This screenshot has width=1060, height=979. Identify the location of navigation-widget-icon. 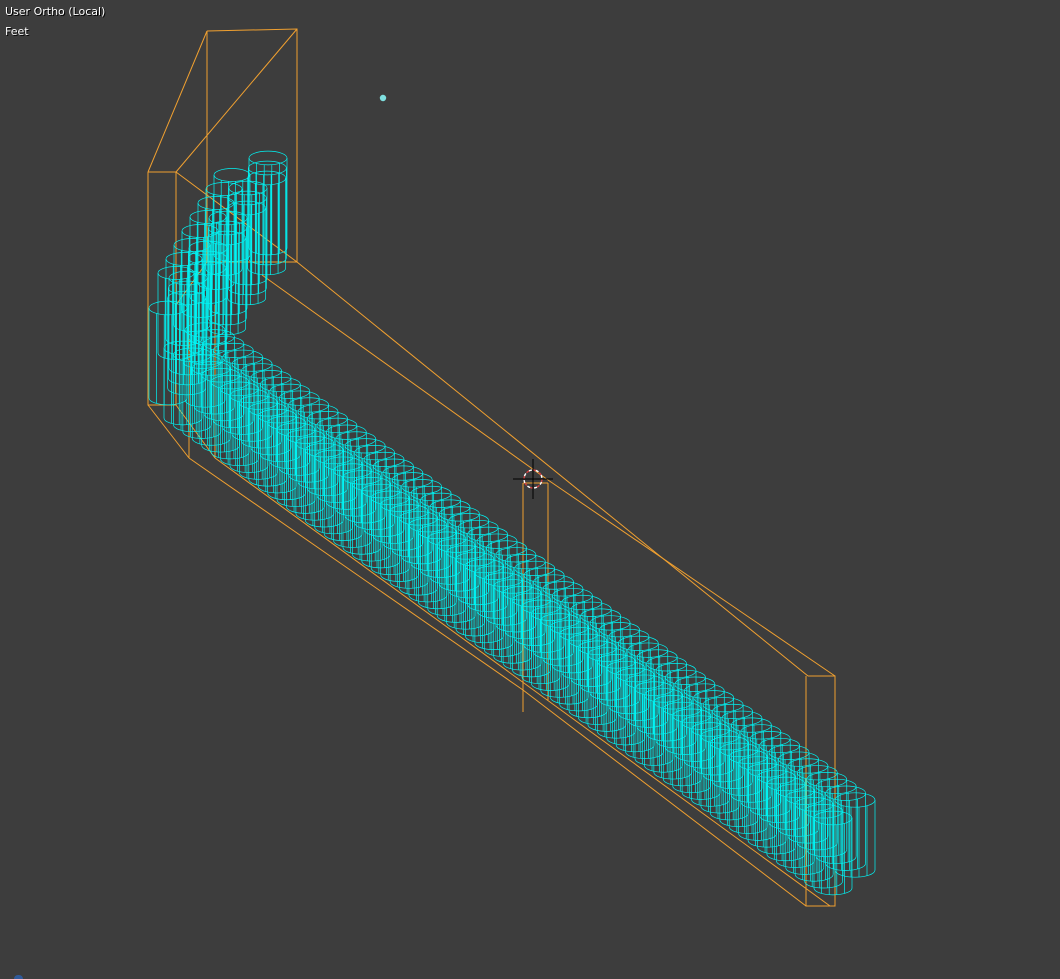
(18, 977).